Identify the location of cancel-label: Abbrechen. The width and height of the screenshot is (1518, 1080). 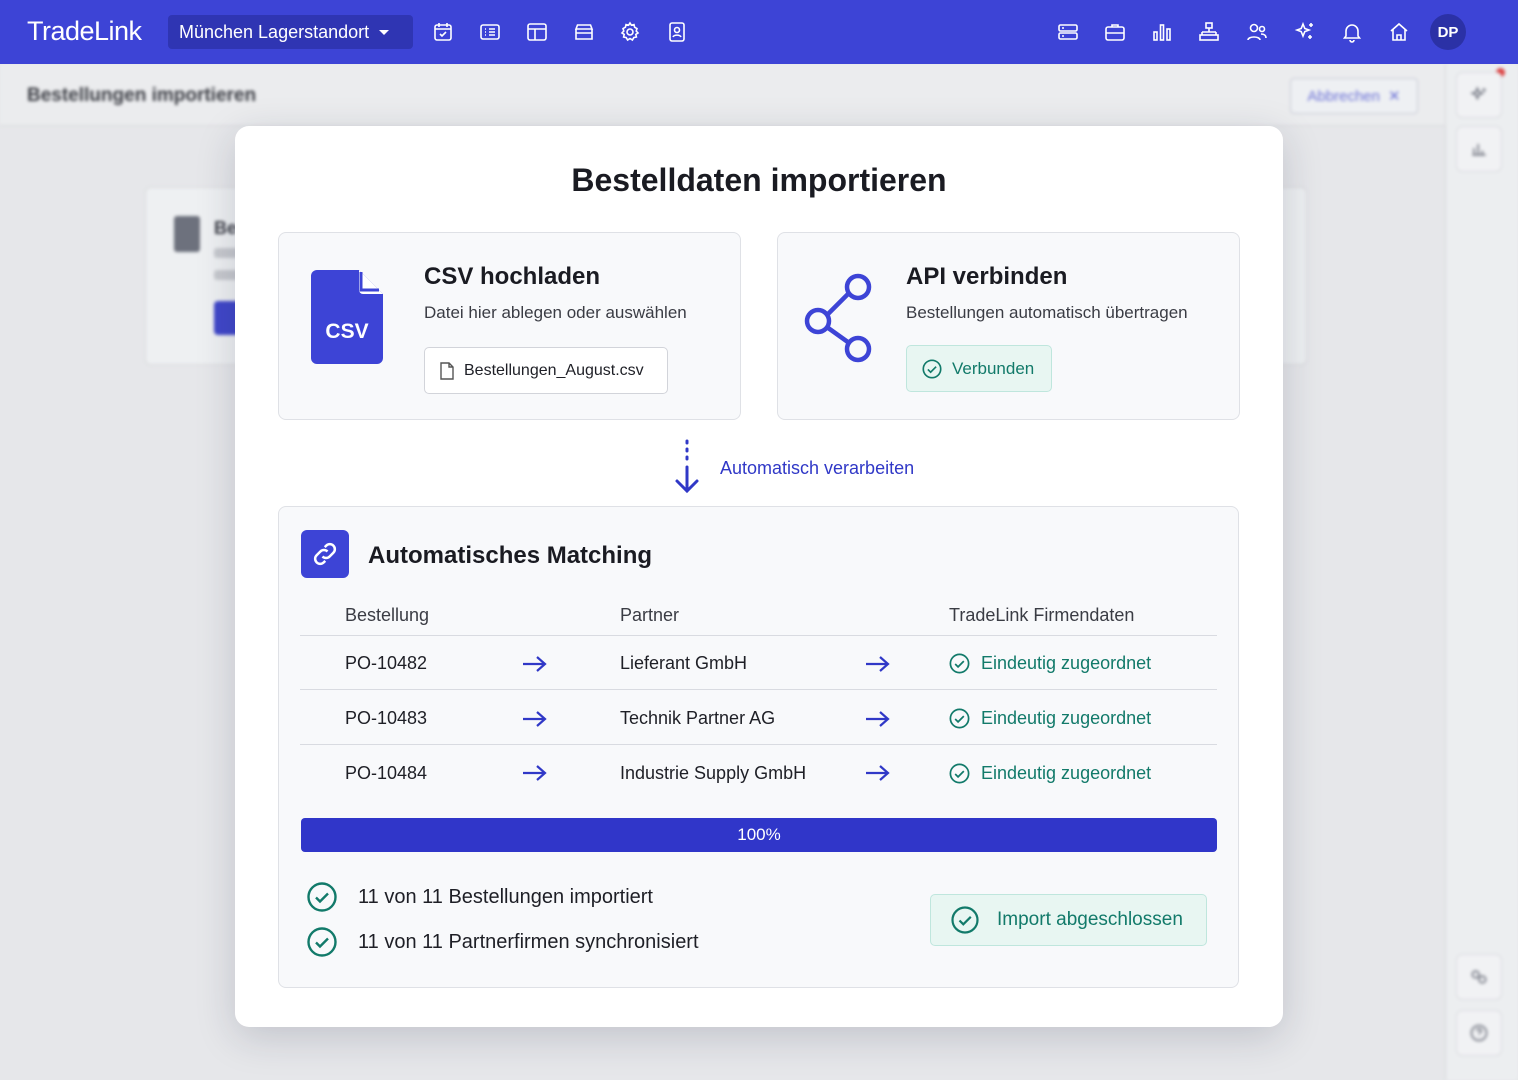
(1343, 96).